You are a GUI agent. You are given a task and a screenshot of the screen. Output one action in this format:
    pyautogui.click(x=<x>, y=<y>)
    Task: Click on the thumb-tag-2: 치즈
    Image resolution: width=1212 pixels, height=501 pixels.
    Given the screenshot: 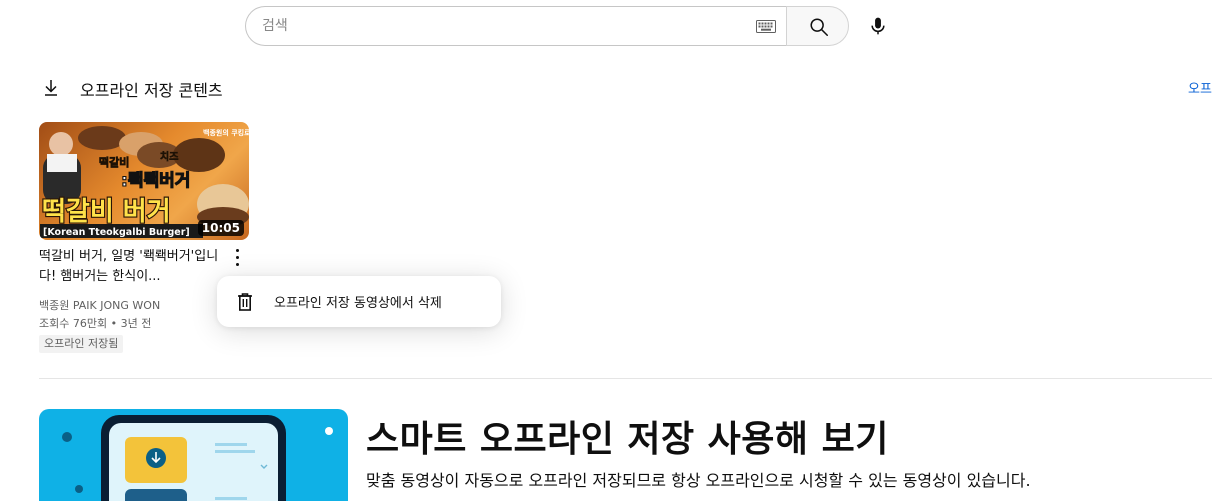 What is the action you would take?
    pyautogui.click(x=169, y=156)
    